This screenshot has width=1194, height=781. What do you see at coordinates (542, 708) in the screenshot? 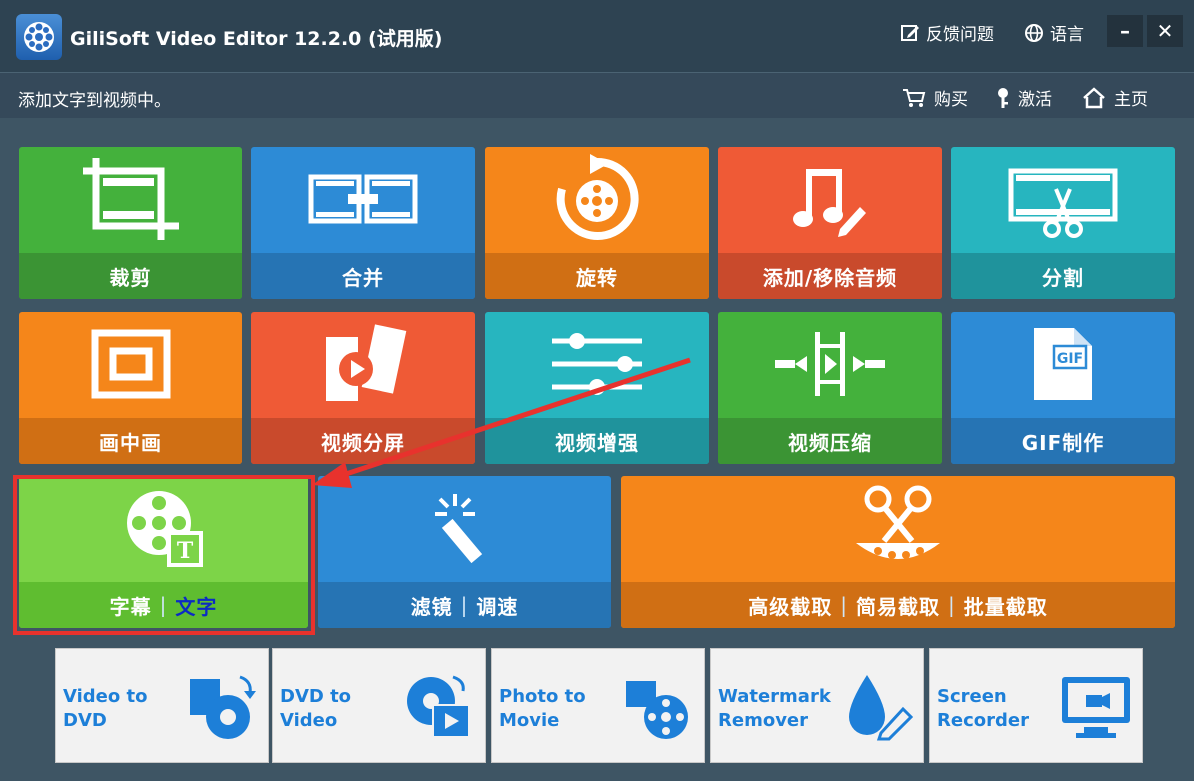
I see `photo-to-movie-label: Photo to Movie` at bounding box center [542, 708].